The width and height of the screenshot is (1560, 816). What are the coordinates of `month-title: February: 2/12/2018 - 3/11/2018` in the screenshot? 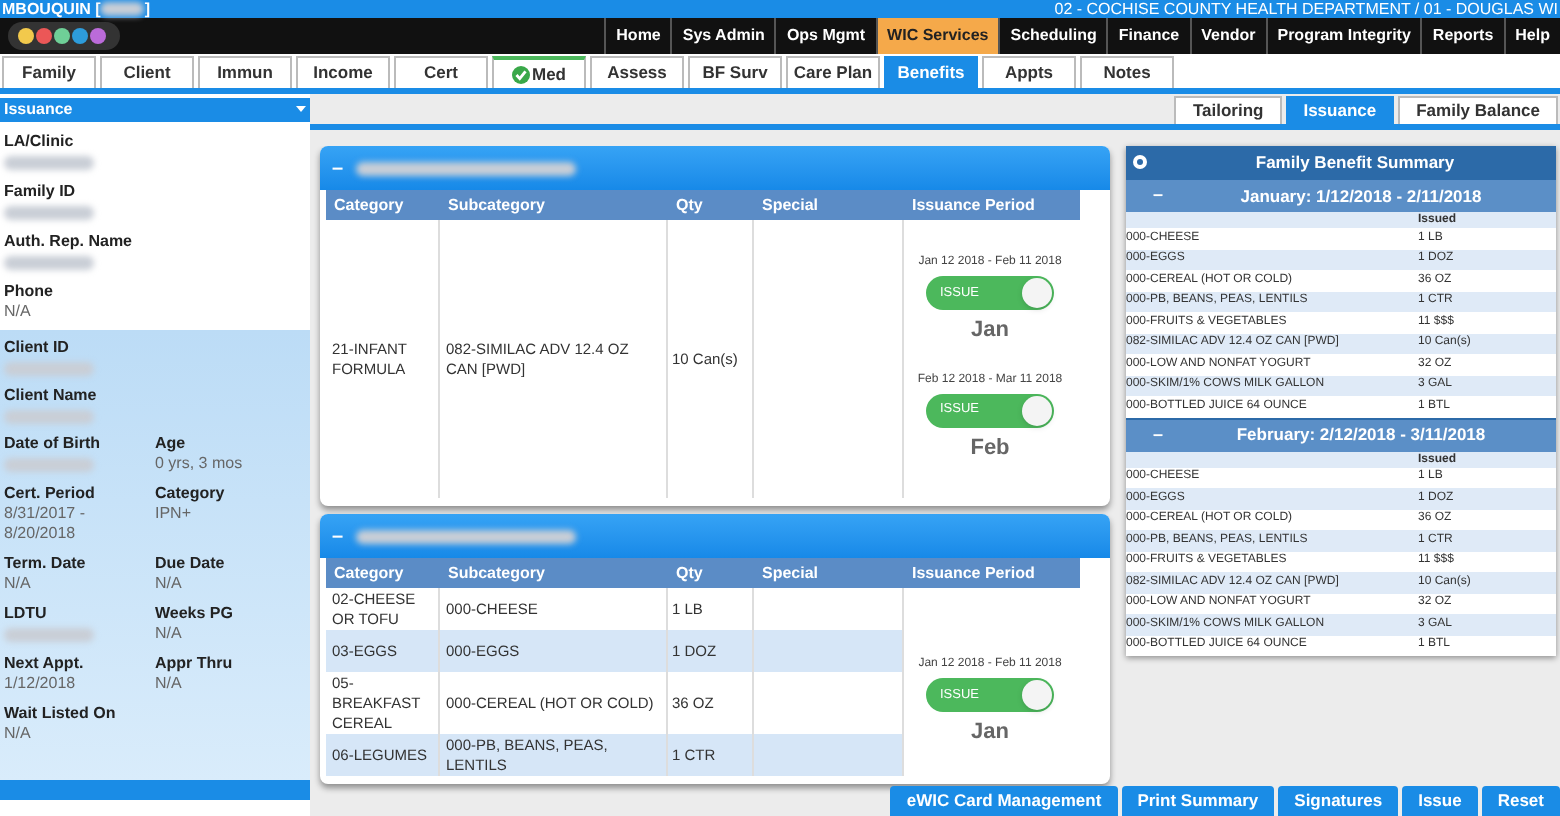 It's located at (1361, 435).